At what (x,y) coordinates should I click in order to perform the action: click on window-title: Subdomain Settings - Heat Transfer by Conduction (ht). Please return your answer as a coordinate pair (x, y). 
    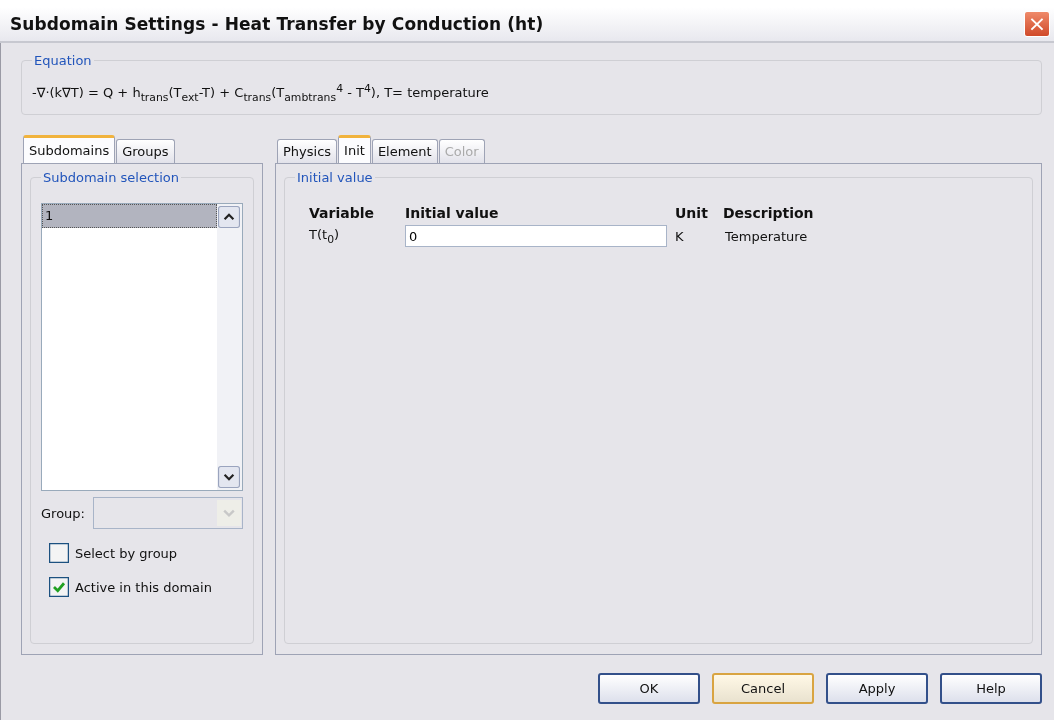
    Looking at the image, I should click on (277, 24).